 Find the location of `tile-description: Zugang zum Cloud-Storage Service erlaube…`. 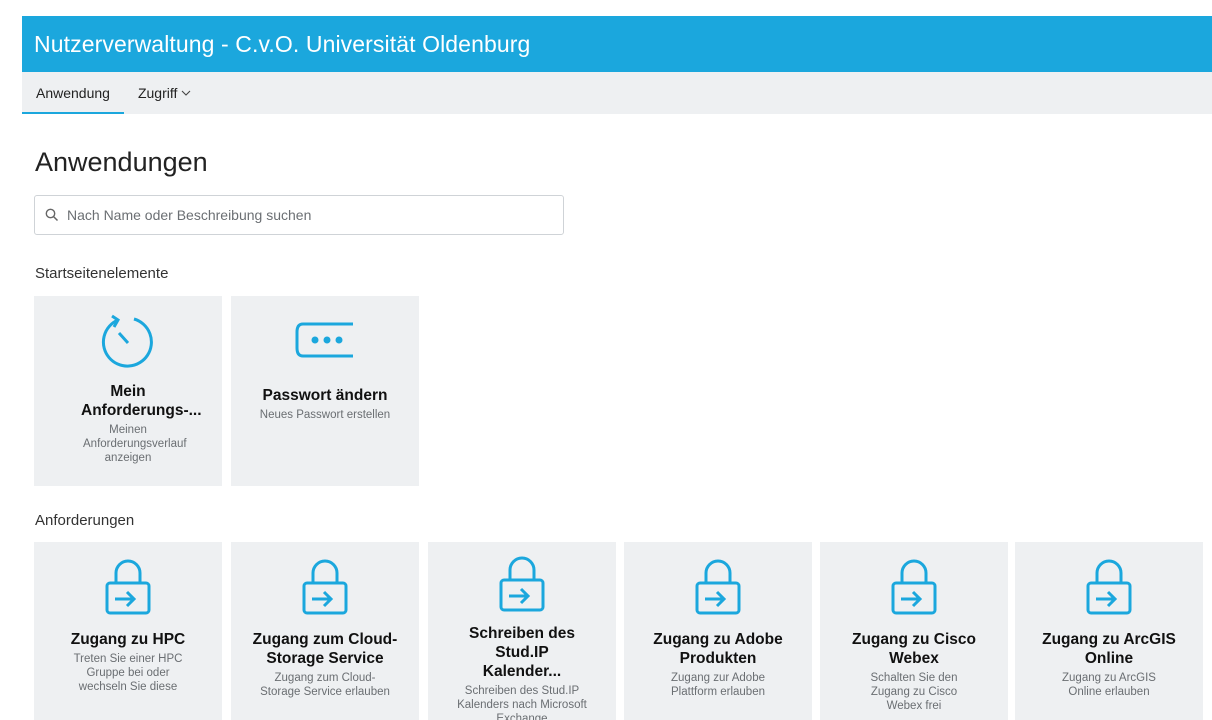

tile-description: Zugang zum Cloud-Storage Service erlaube… is located at coordinates (325, 685).